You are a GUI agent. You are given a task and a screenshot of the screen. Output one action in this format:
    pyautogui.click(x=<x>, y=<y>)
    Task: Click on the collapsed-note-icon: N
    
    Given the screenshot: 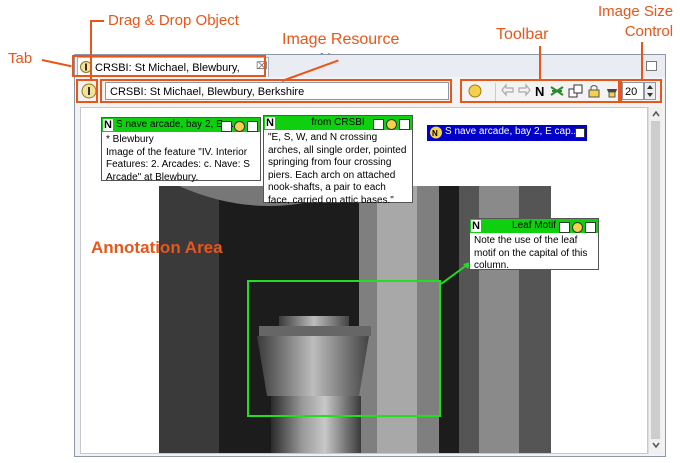 What is the action you would take?
    pyautogui.click(x=436, y=132)
    